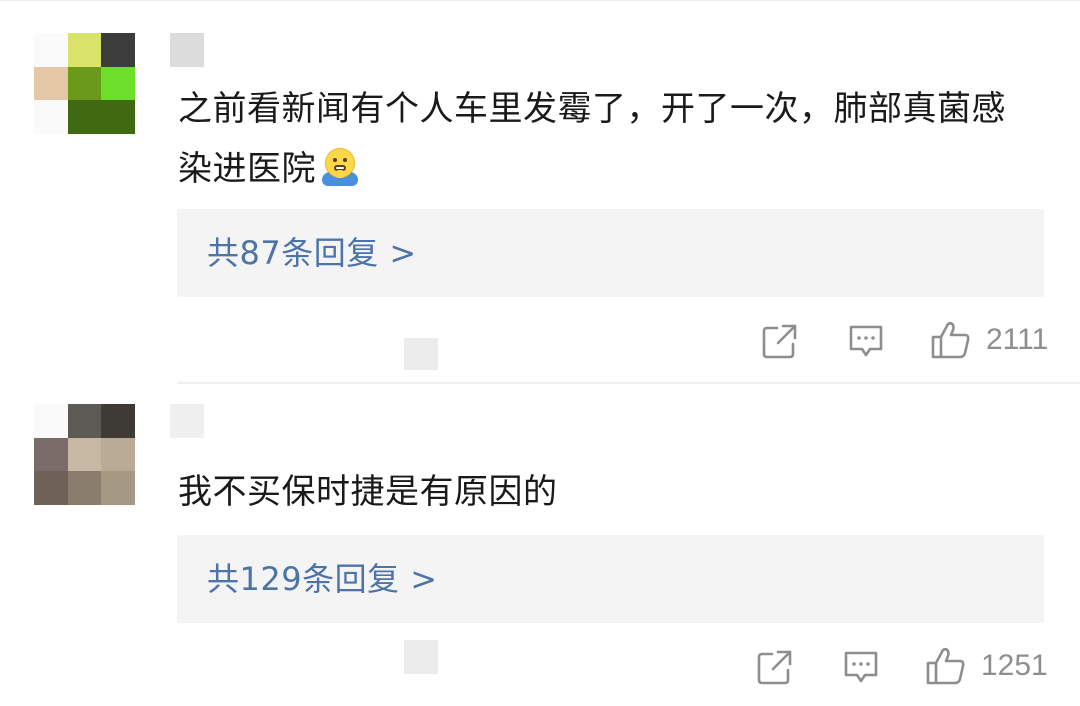 The image size is (1080, 706). What do you see at coordinates (592, 139) in the screenshot?
I see `comment-text-content: 之前看新闻有个人车里发霉了，开了一次，肺部真菌感染进医院` at bounding box center [592, 139].